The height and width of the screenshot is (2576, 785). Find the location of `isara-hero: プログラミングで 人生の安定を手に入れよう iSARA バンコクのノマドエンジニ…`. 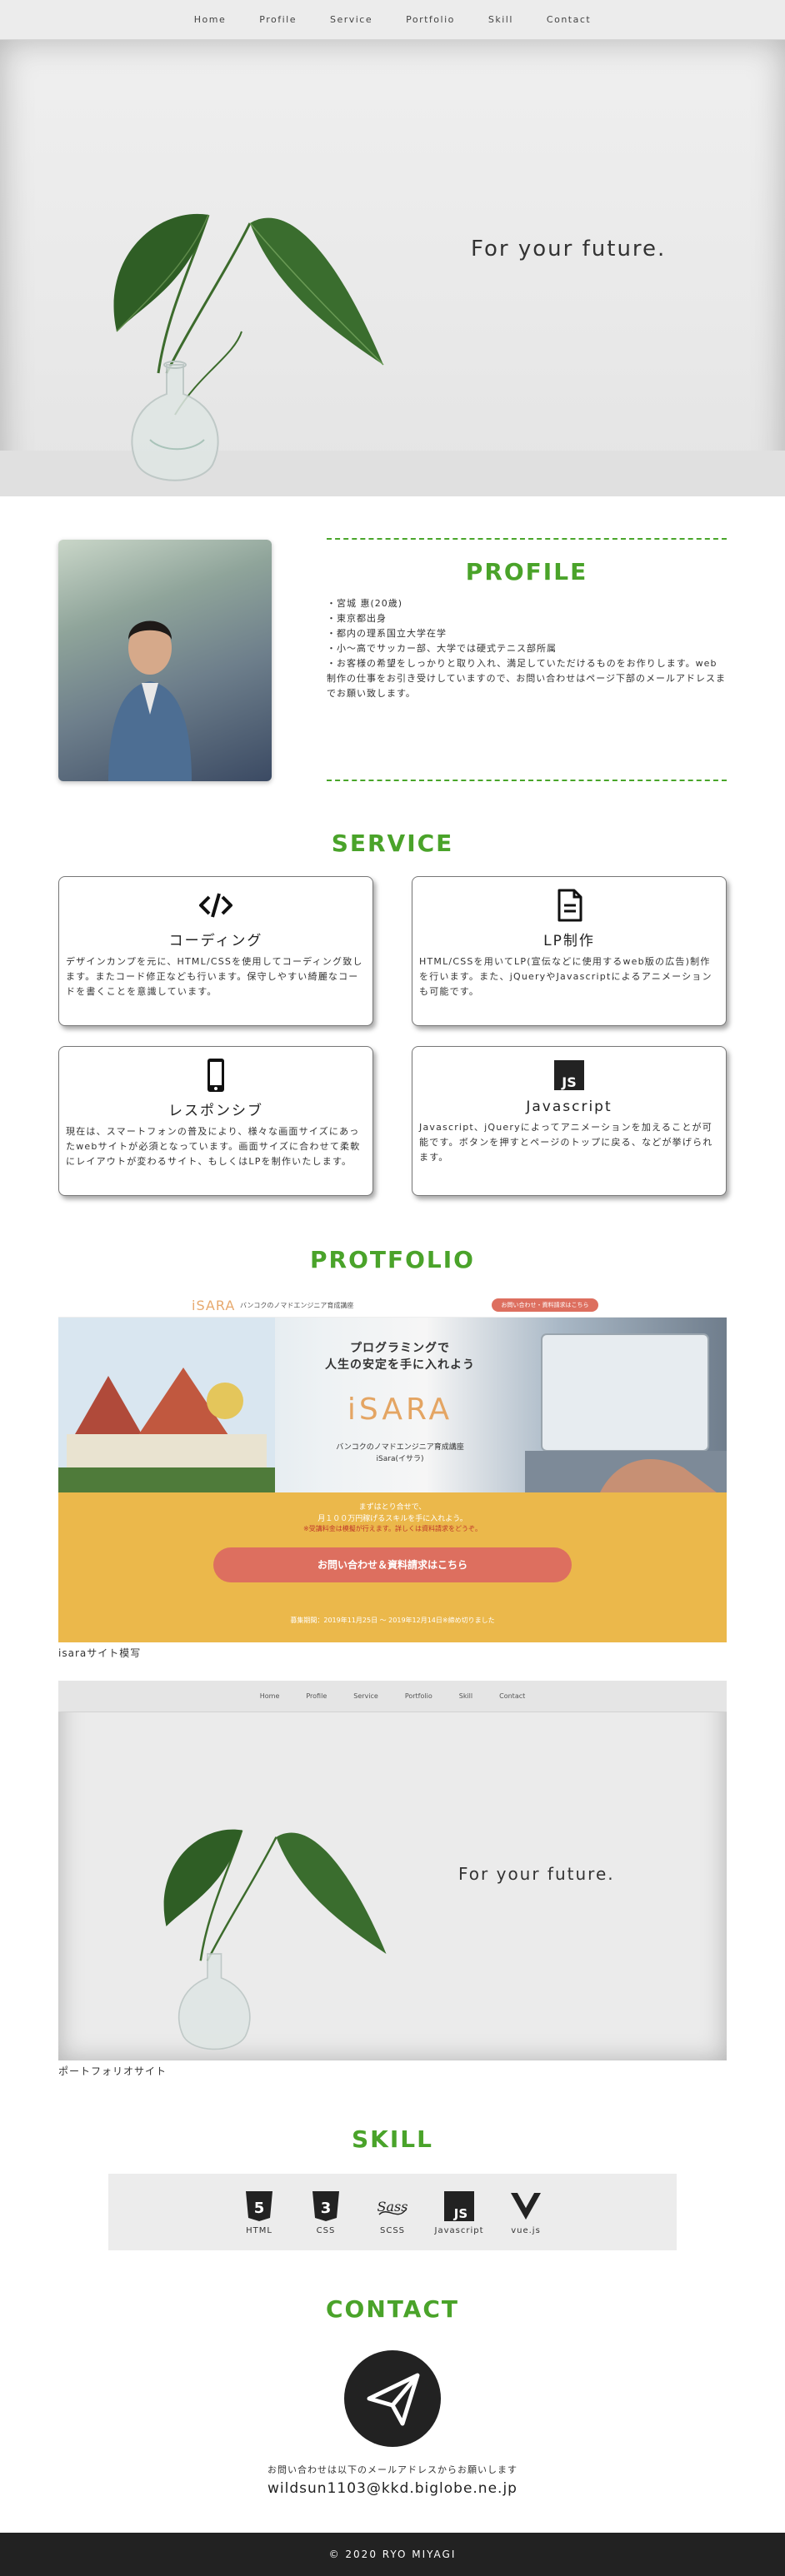

isara-hero: プログラミングで 人生の安定を手に入れよう iSARA バンコクのノマドエンジニ… is located at coordinates (392, 1405).